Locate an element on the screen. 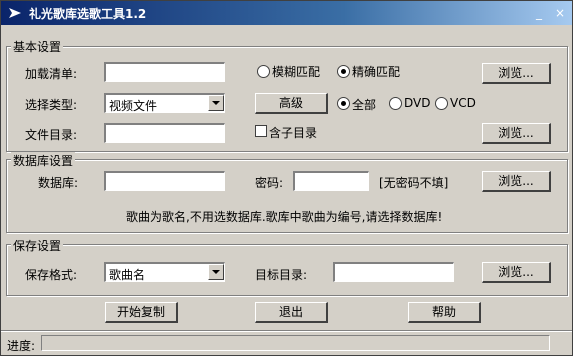  pwd-input is located at coordinates (331, 181).